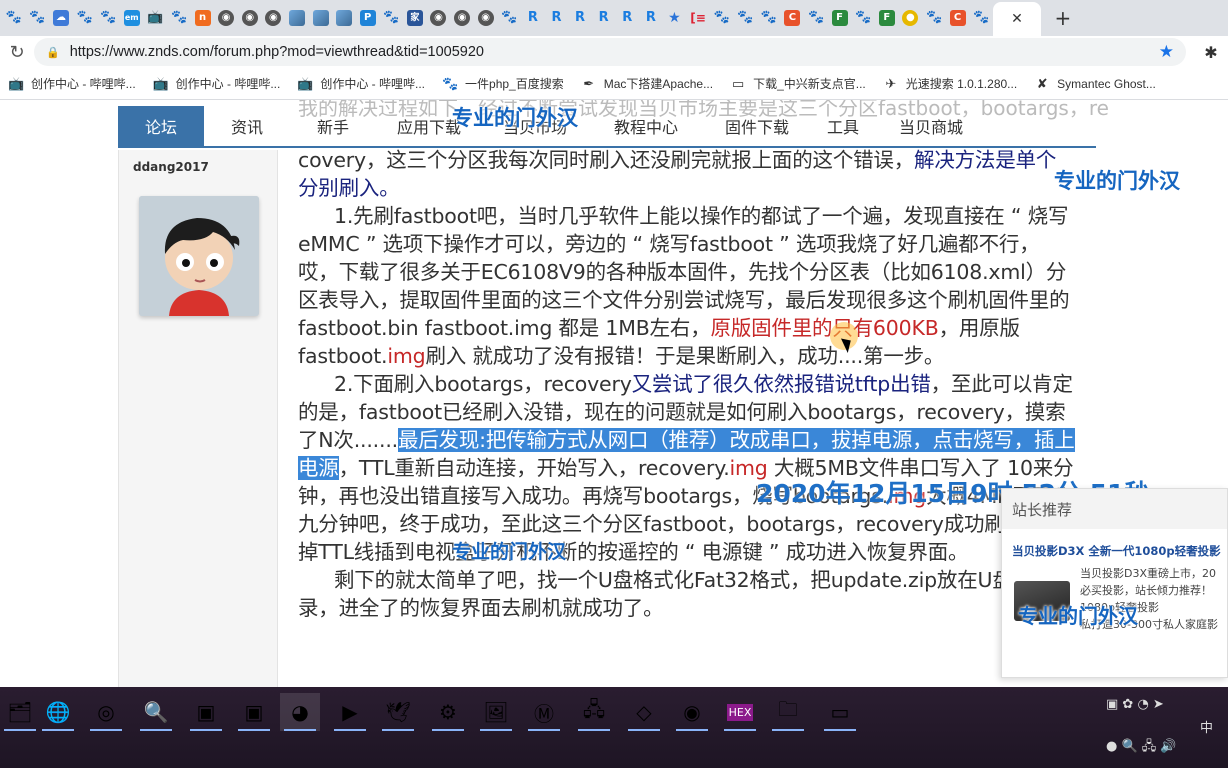  I want to click on new-tab-button: +, so click(1063, 18).